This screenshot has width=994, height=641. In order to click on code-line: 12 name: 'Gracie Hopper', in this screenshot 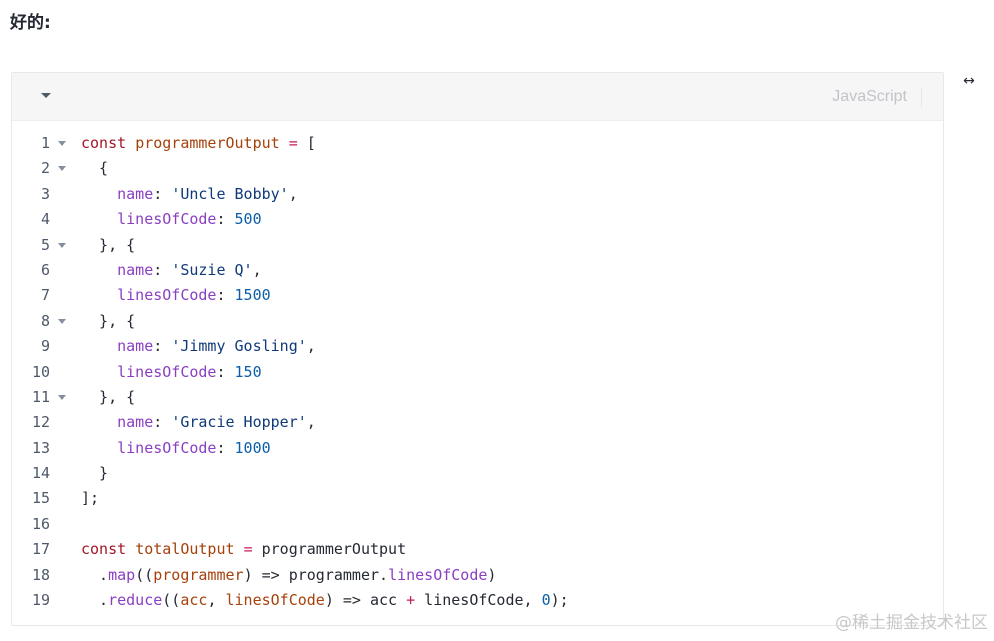, I will do `click(477, 422)`.